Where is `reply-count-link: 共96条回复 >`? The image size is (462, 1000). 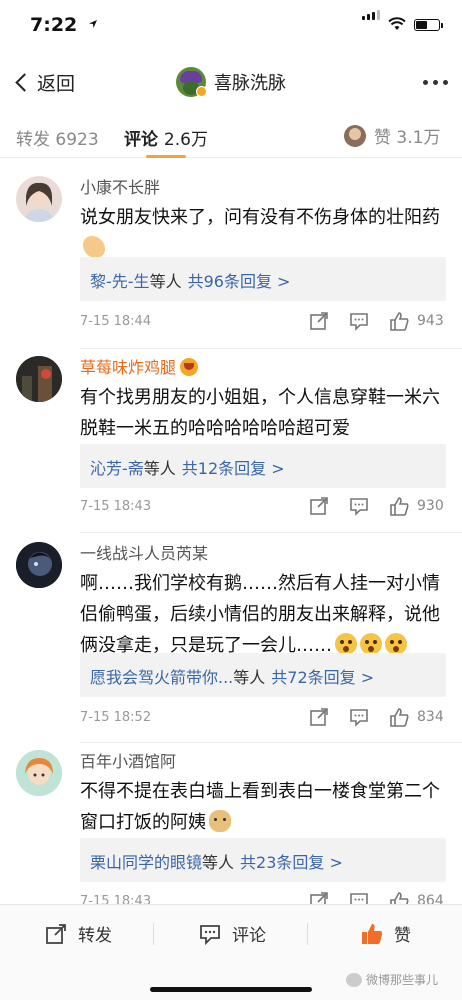 reply-count-link: 共96条回复 > is located at coordinates (239, 281).